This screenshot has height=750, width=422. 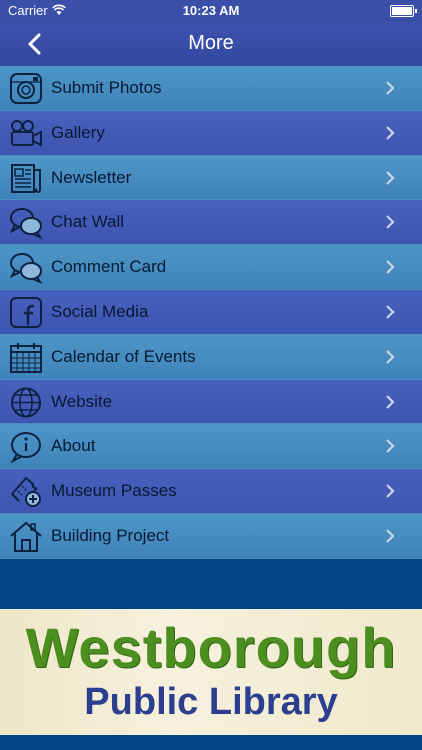 What do you see at coordinates (26, 402) in the screenshot?
I see `globe-icon` at bounding box center [26, 402].